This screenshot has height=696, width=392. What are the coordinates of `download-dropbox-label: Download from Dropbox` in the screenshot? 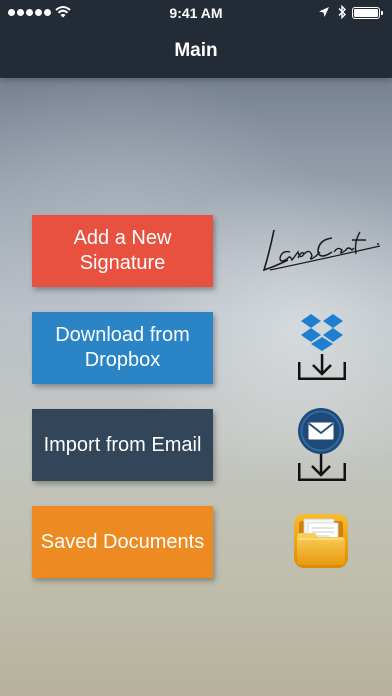 It's located at (122, 347).